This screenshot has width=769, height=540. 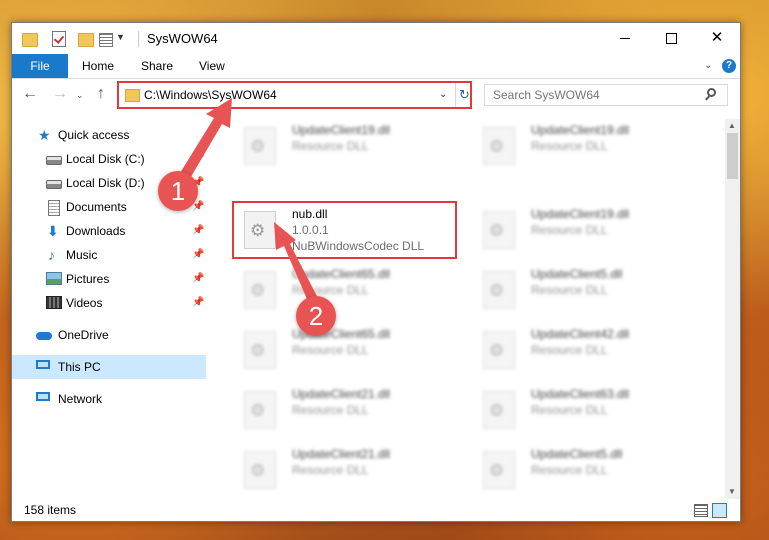 What do you see at coordinates (101, 94) in the screenshot?
I see `up-button: ↑` at bounding box center [101, 94].